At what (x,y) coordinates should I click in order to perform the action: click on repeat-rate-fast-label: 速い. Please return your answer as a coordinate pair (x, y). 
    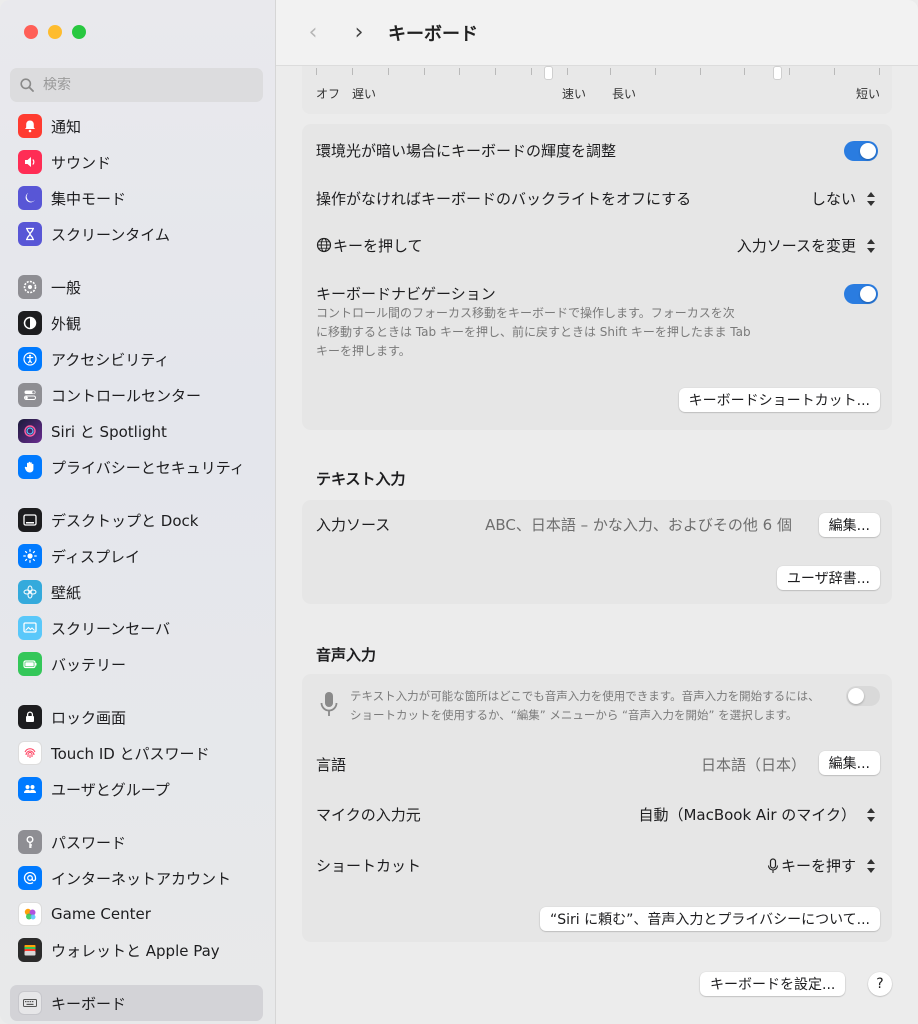
    Looking at the image, I should click on (574, 94).